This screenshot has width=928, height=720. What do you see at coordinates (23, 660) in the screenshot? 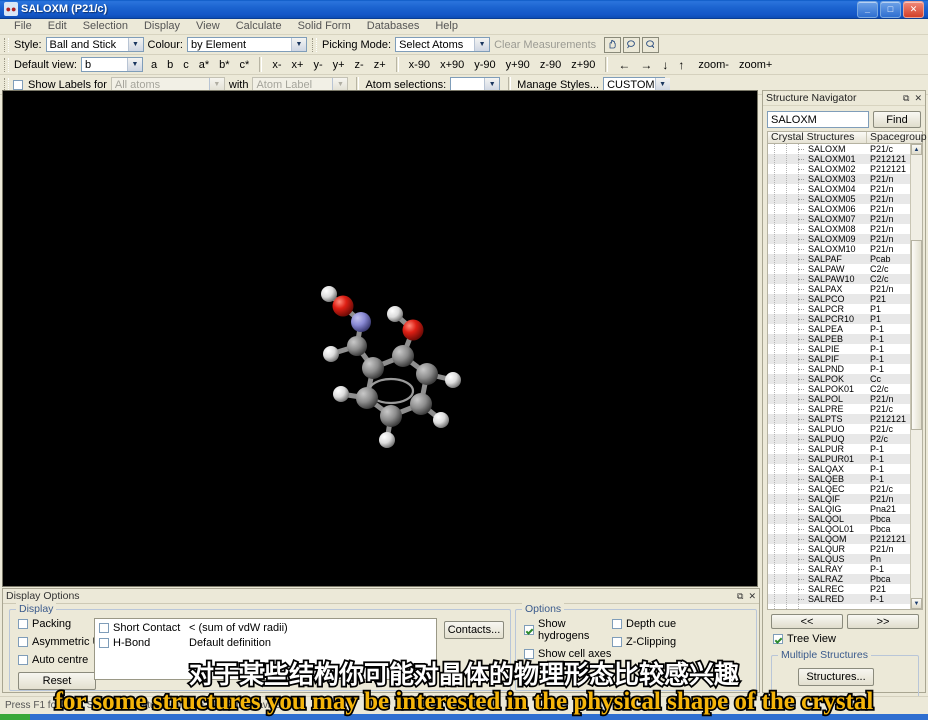
I see `auto-centre-checkbox` at bounding box center [23, 660].